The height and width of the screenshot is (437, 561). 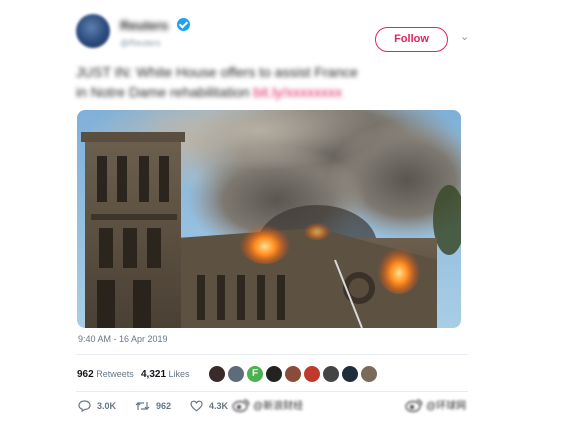 I want to click on heart-icon, so click(x=196, y=406).